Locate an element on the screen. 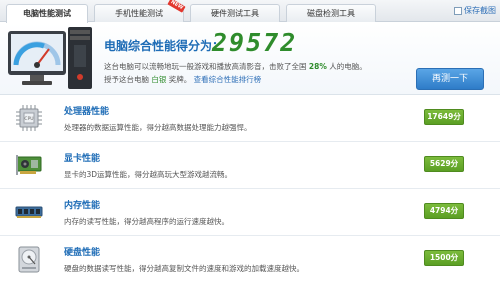  computer-speedometer-icon is located at coordinates (50, 58).